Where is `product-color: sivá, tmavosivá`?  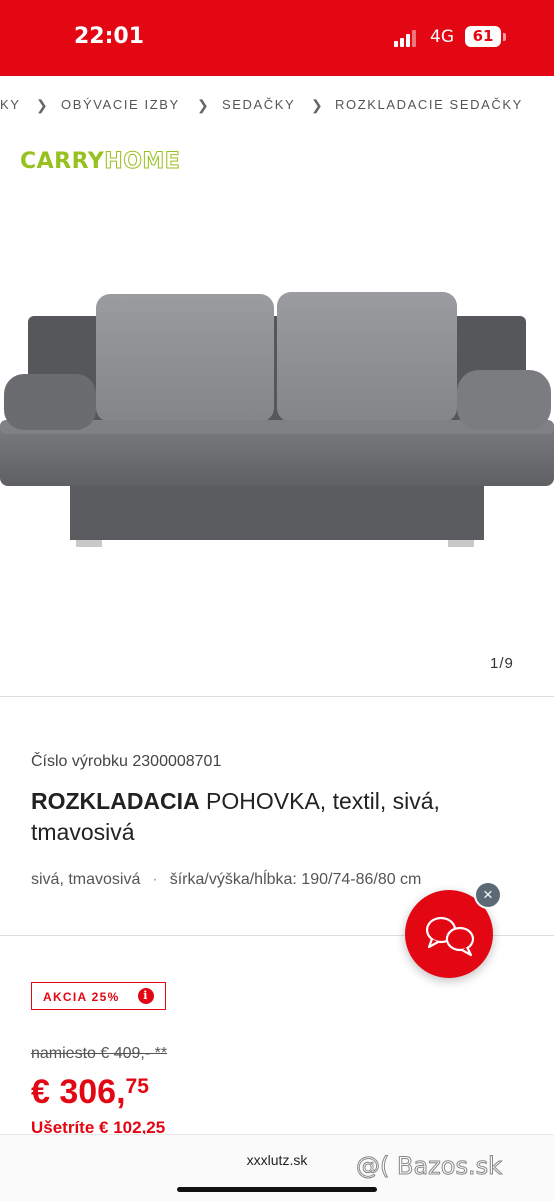 product-color: sivá, tmavosivá is located at coordinates (86, 879).